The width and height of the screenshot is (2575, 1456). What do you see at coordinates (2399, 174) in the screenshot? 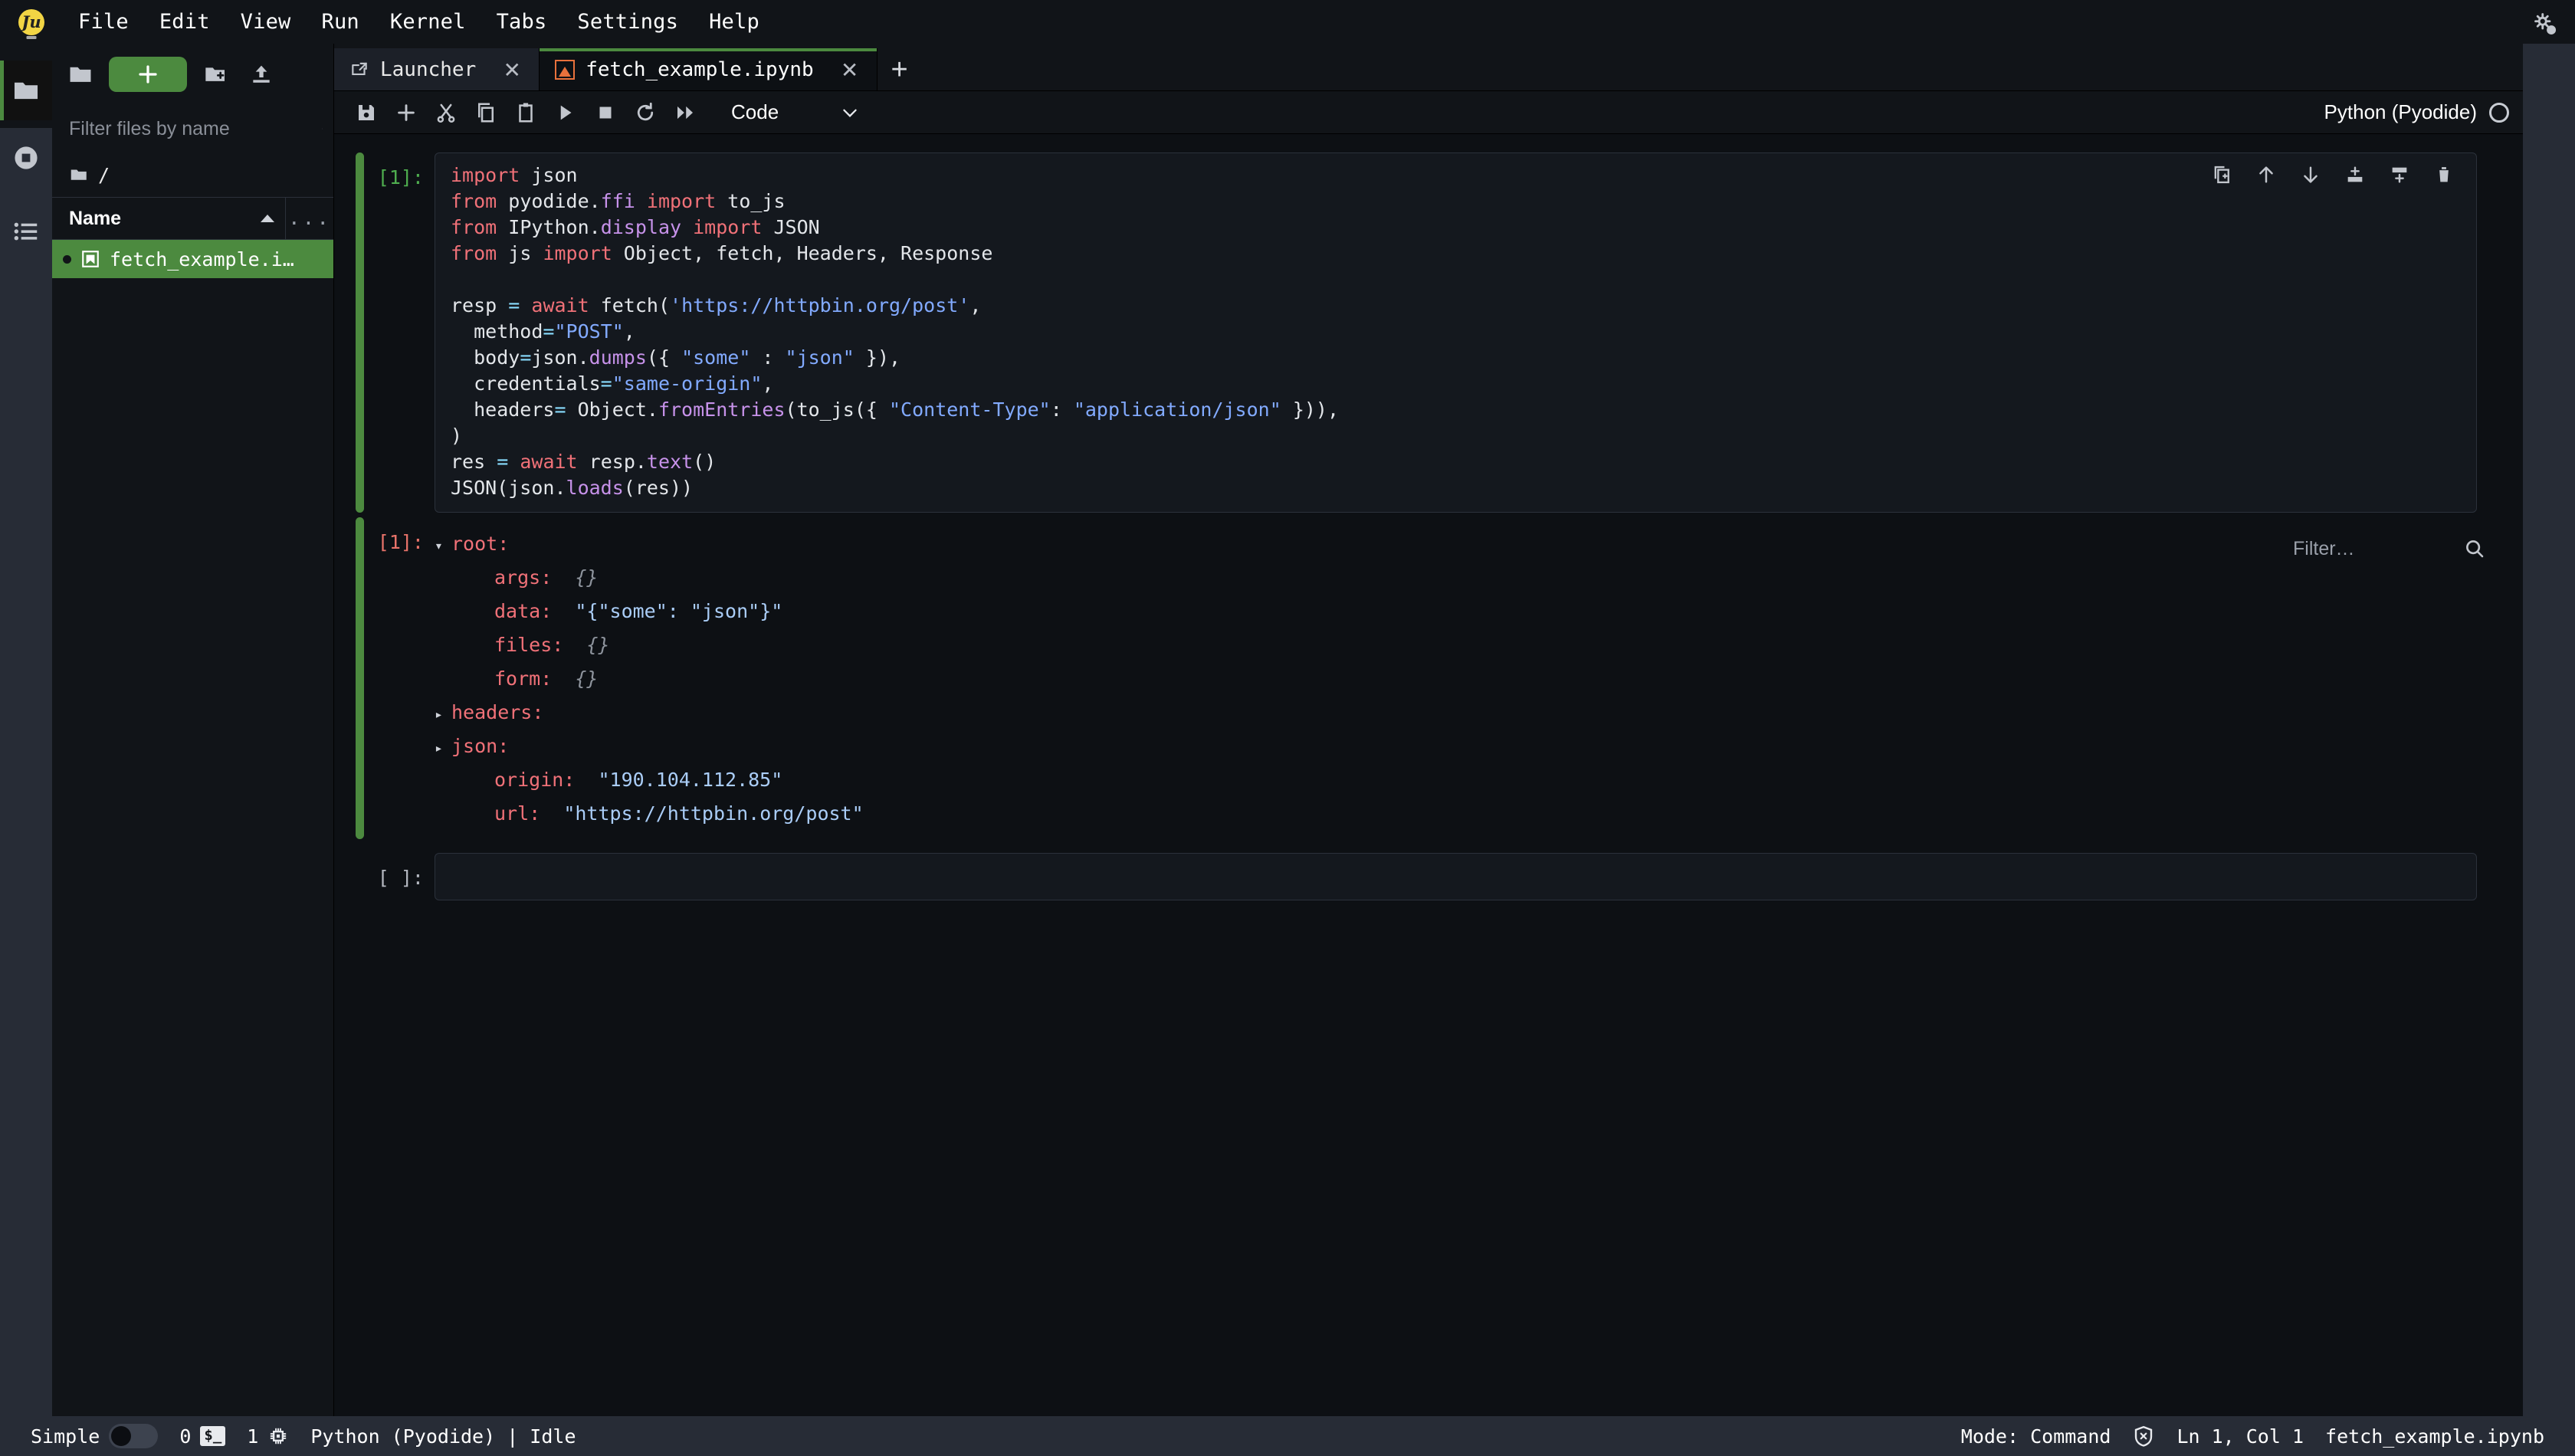
I see `insert-cell-below-button` at bounding box center [2399, 174].